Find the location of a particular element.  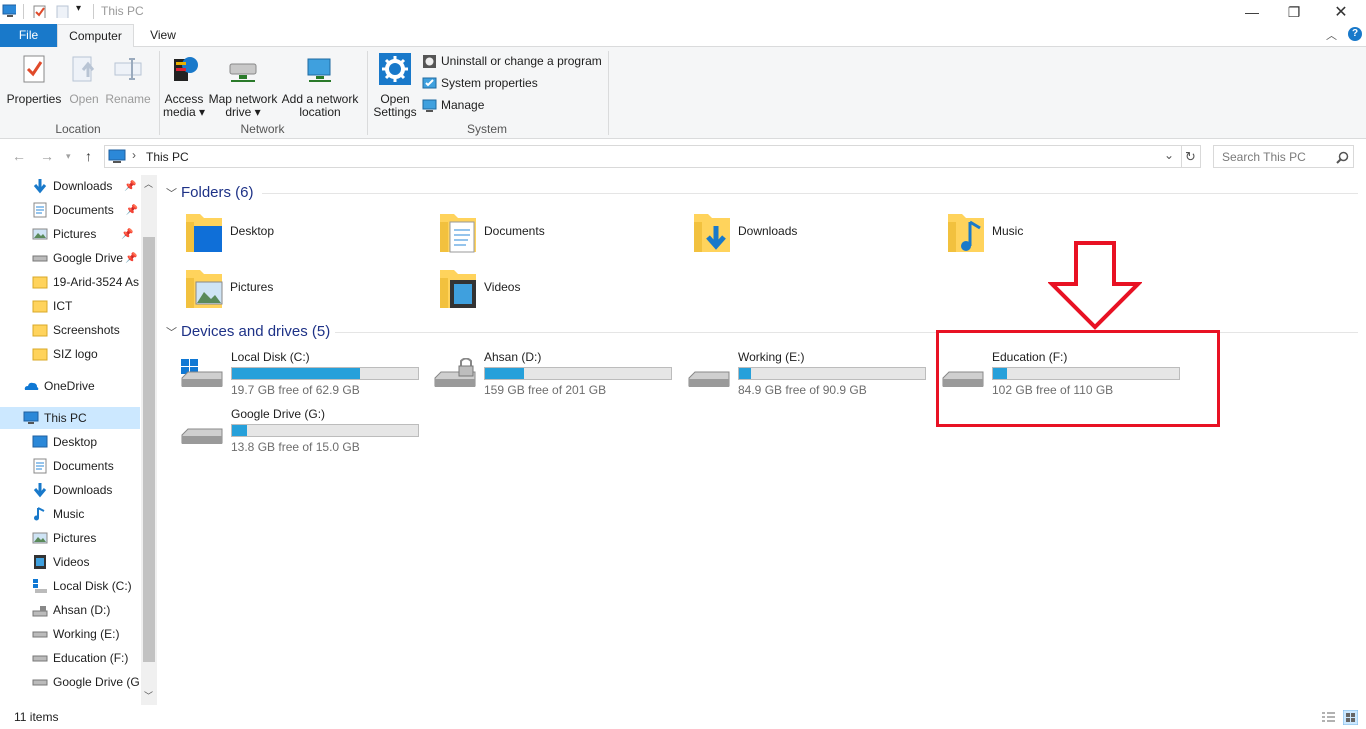

open-button: Open is located at coordinates (84, 78).